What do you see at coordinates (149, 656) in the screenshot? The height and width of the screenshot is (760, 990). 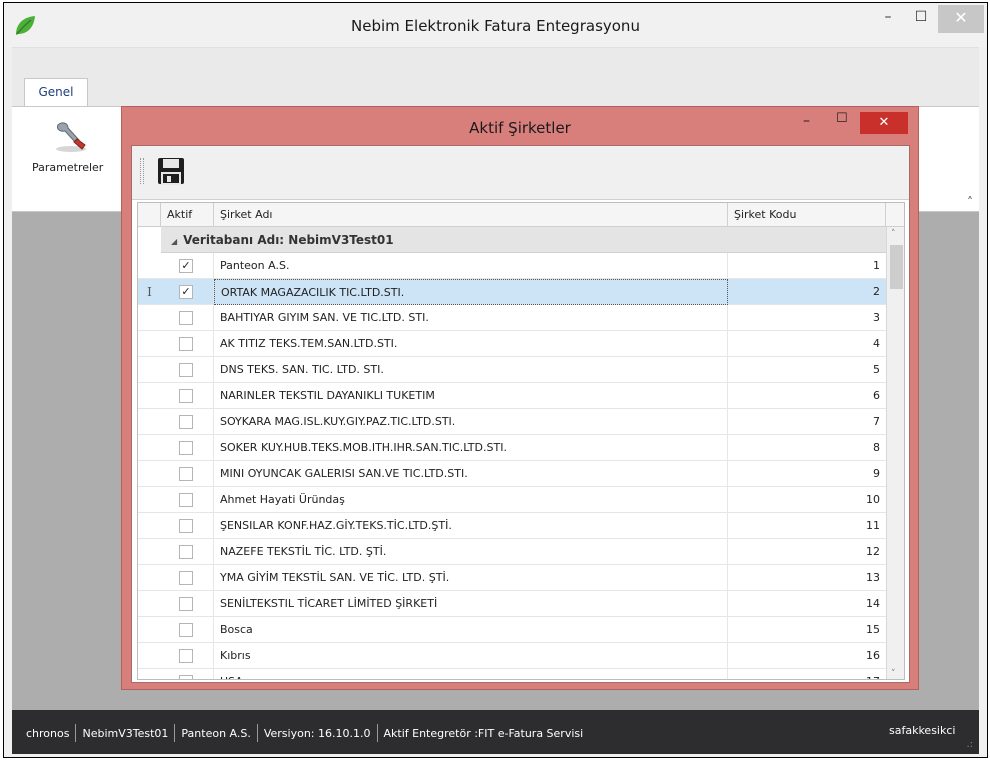 I see `row-indicator` at bounding box center [149, 656].